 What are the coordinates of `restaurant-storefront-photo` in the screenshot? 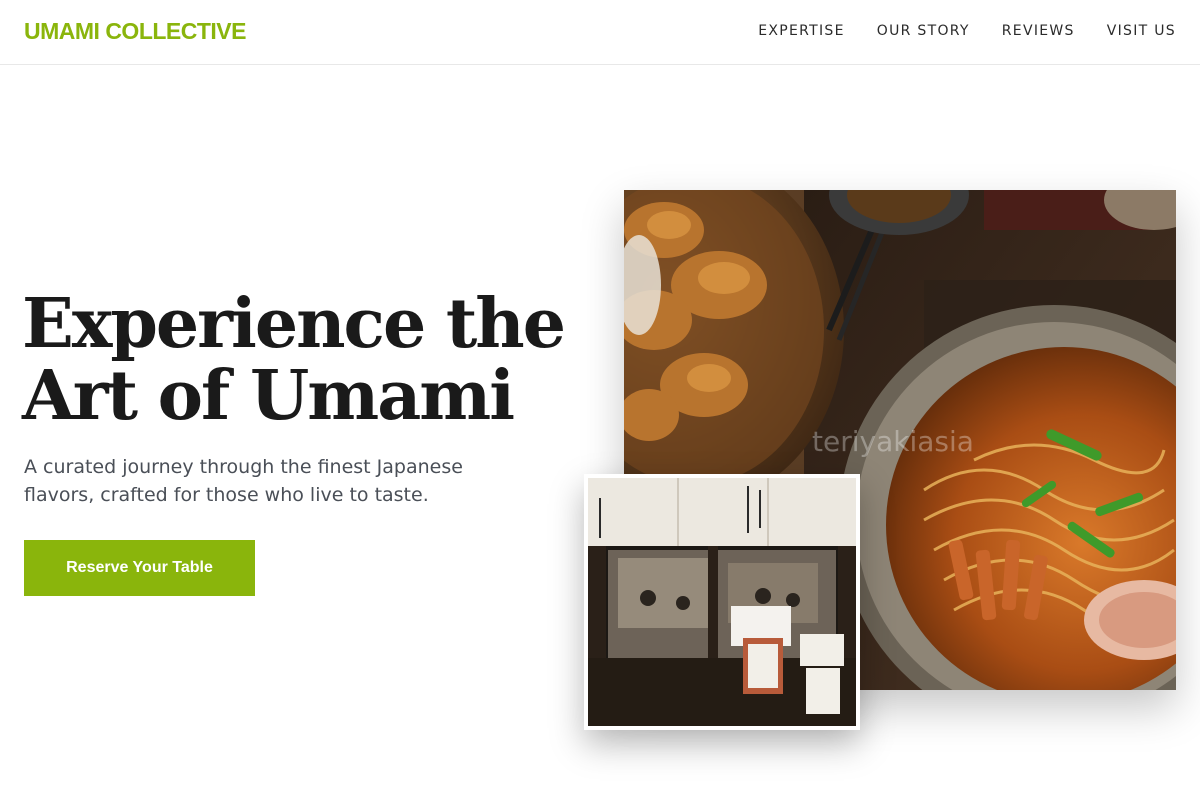 It's located at (722, 602).